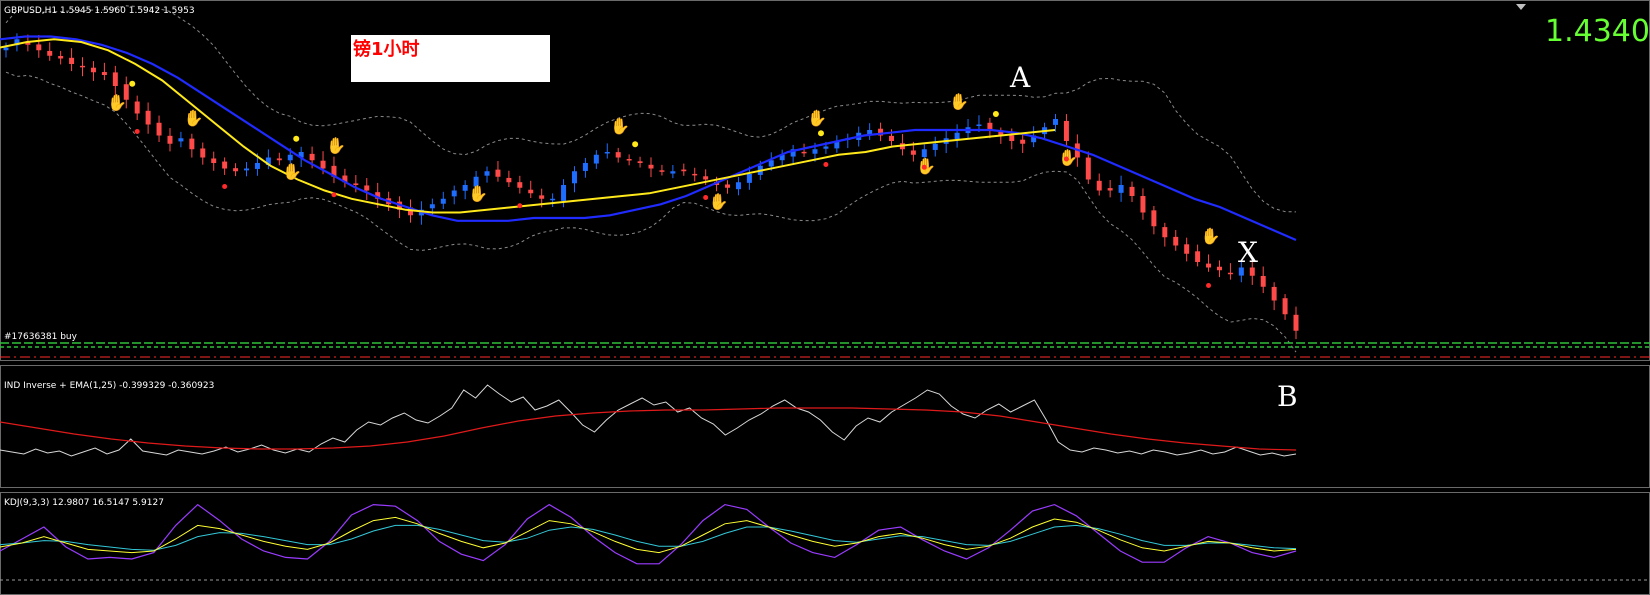 The image size is (1650, 595). I want to click on order-label: #17636381 buy, so click(41, 337).